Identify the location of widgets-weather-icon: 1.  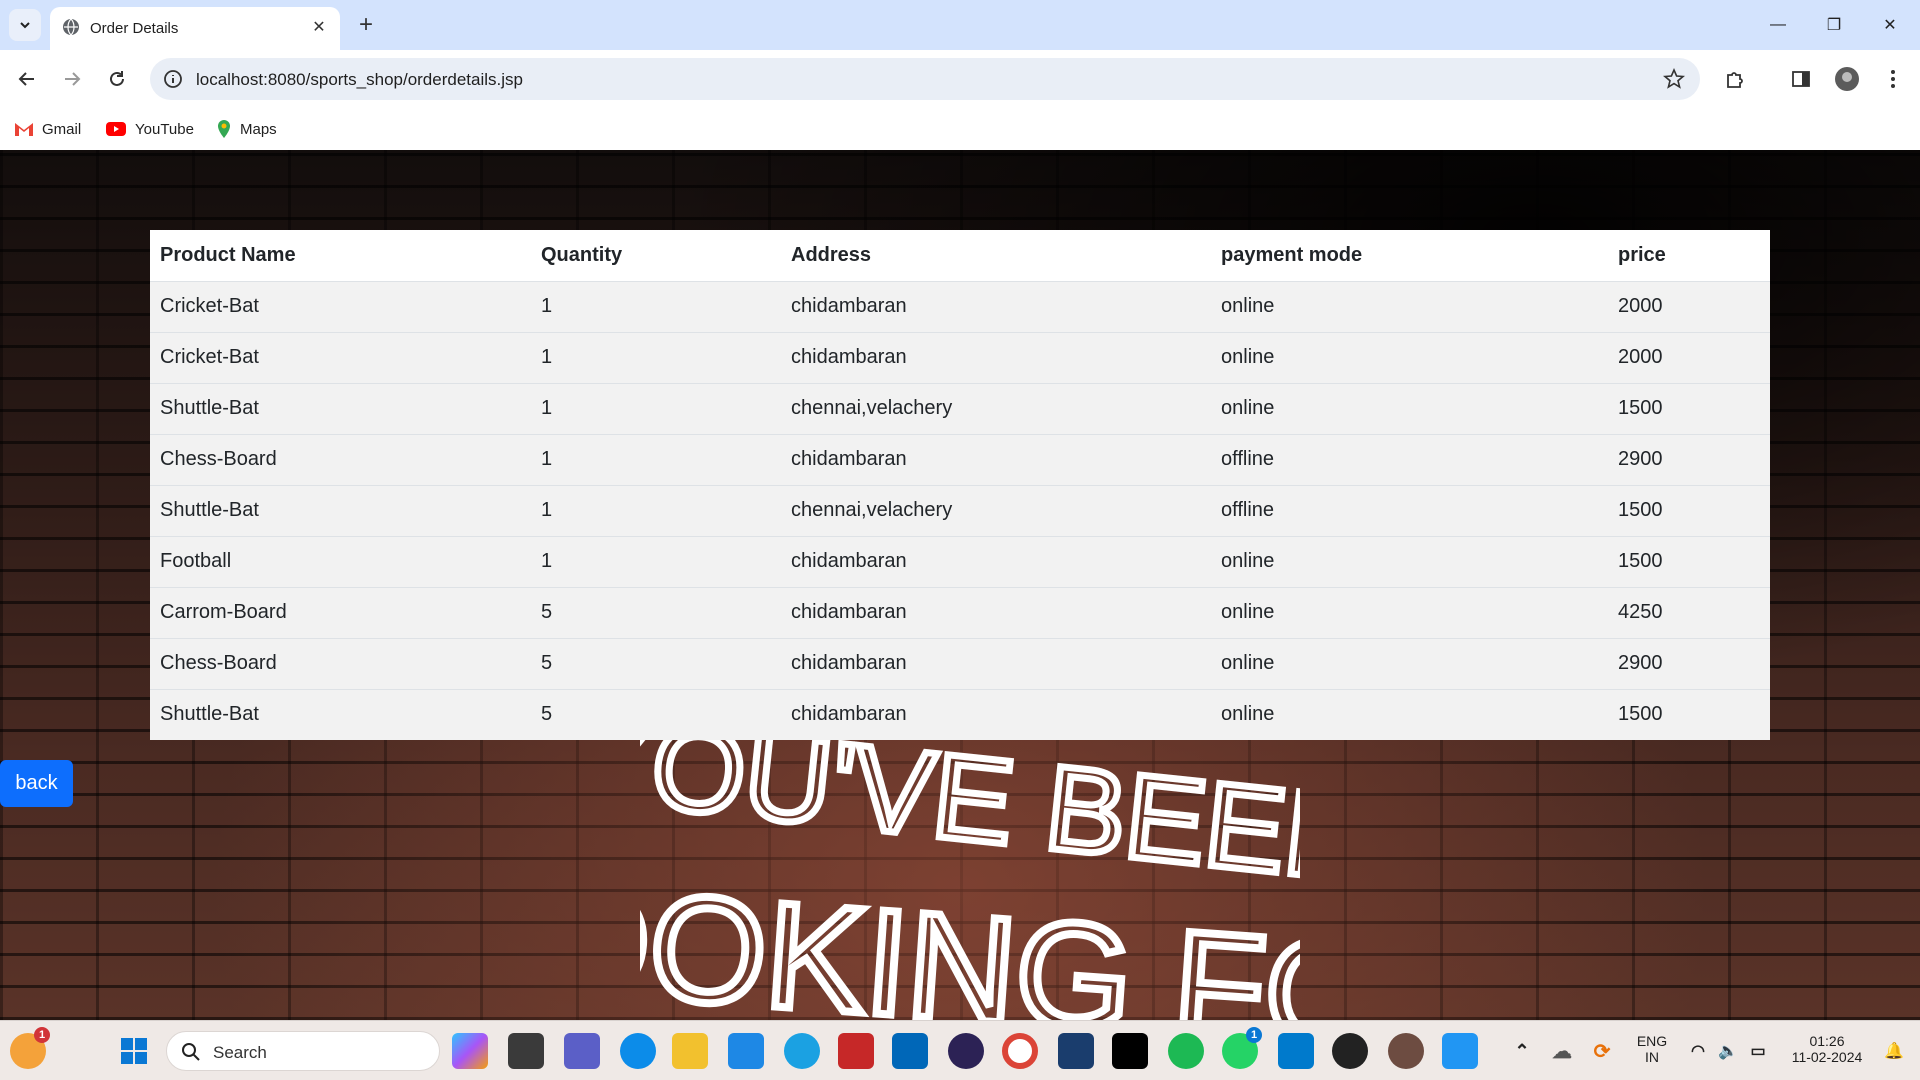
(30, 1048).